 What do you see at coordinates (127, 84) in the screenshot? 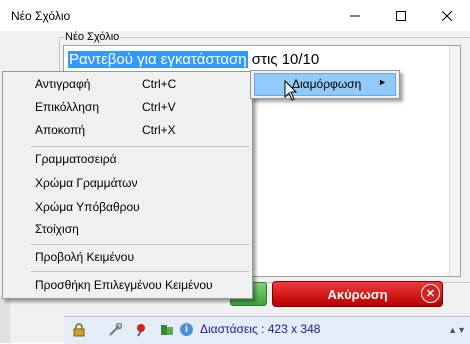
I see `menu-item-copy: Αντιγραφή Ctrl+C` at bounding box center [127, 84].